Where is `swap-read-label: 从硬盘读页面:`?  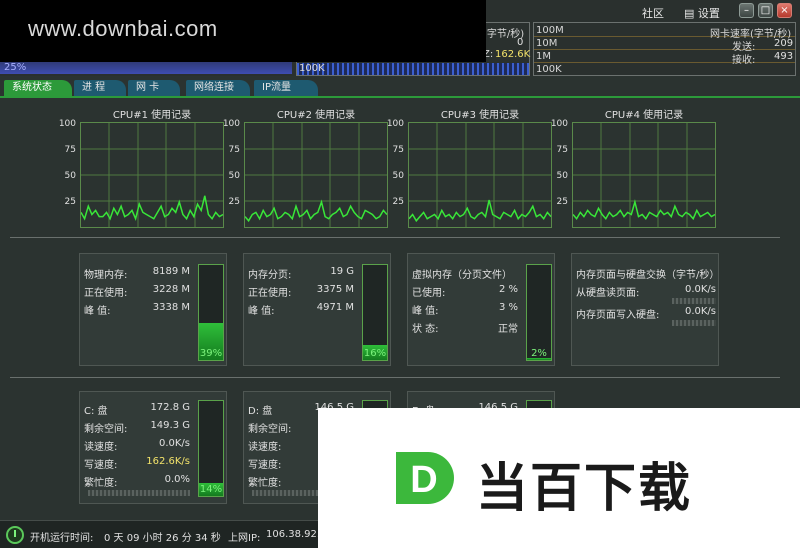 swap-read-label: 从硬盘读页面: is located at coordinates (608, 293).